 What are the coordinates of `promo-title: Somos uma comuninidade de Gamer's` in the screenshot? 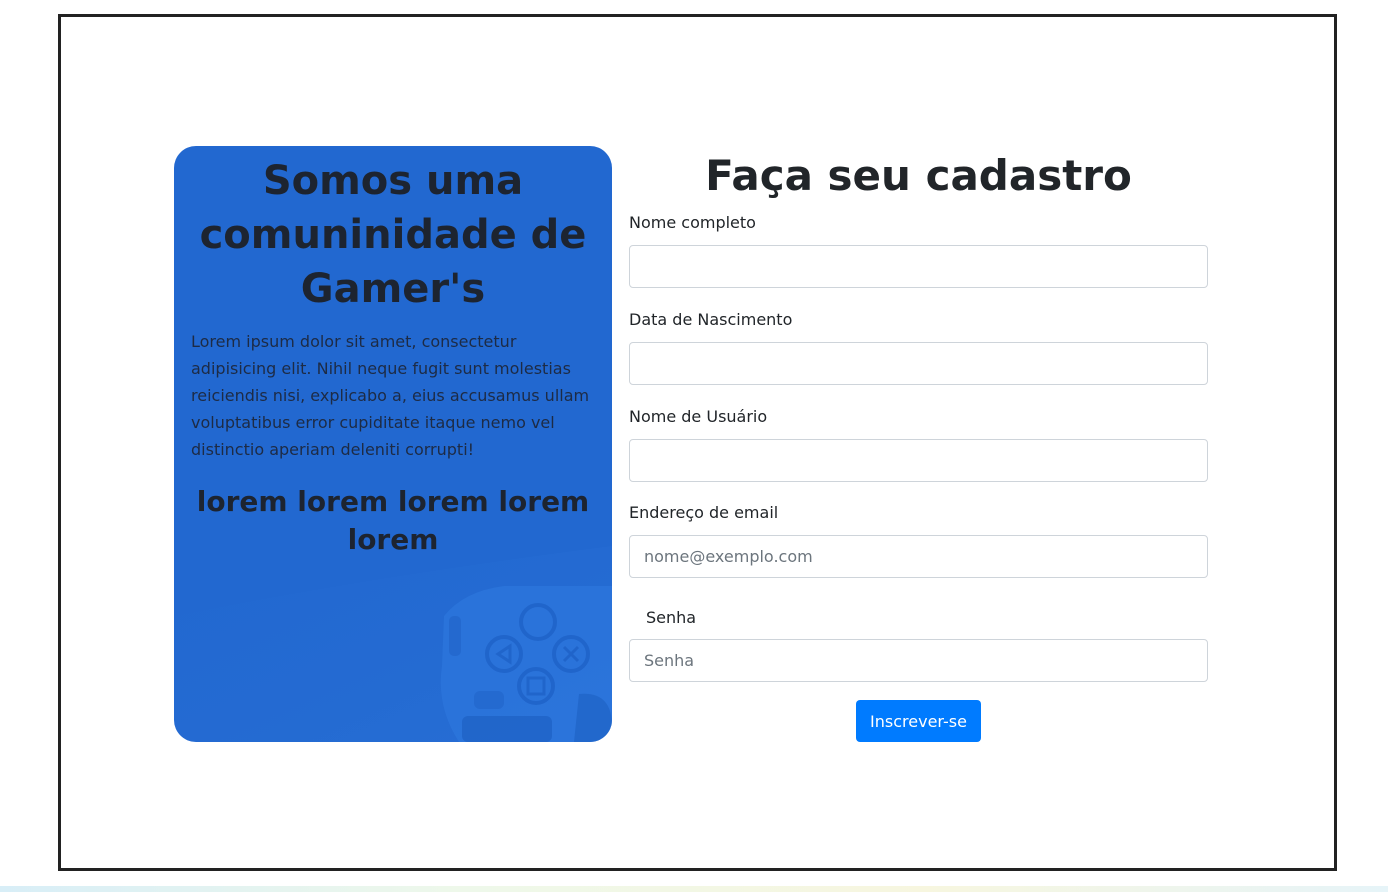 It's located at (393, 235).